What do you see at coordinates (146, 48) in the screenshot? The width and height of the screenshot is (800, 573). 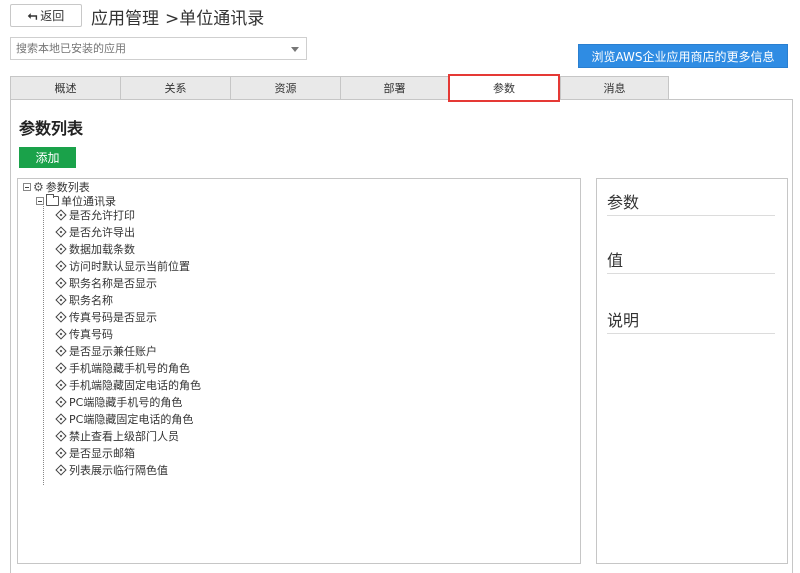 I see `search-input` at bounding box center [146, 48].